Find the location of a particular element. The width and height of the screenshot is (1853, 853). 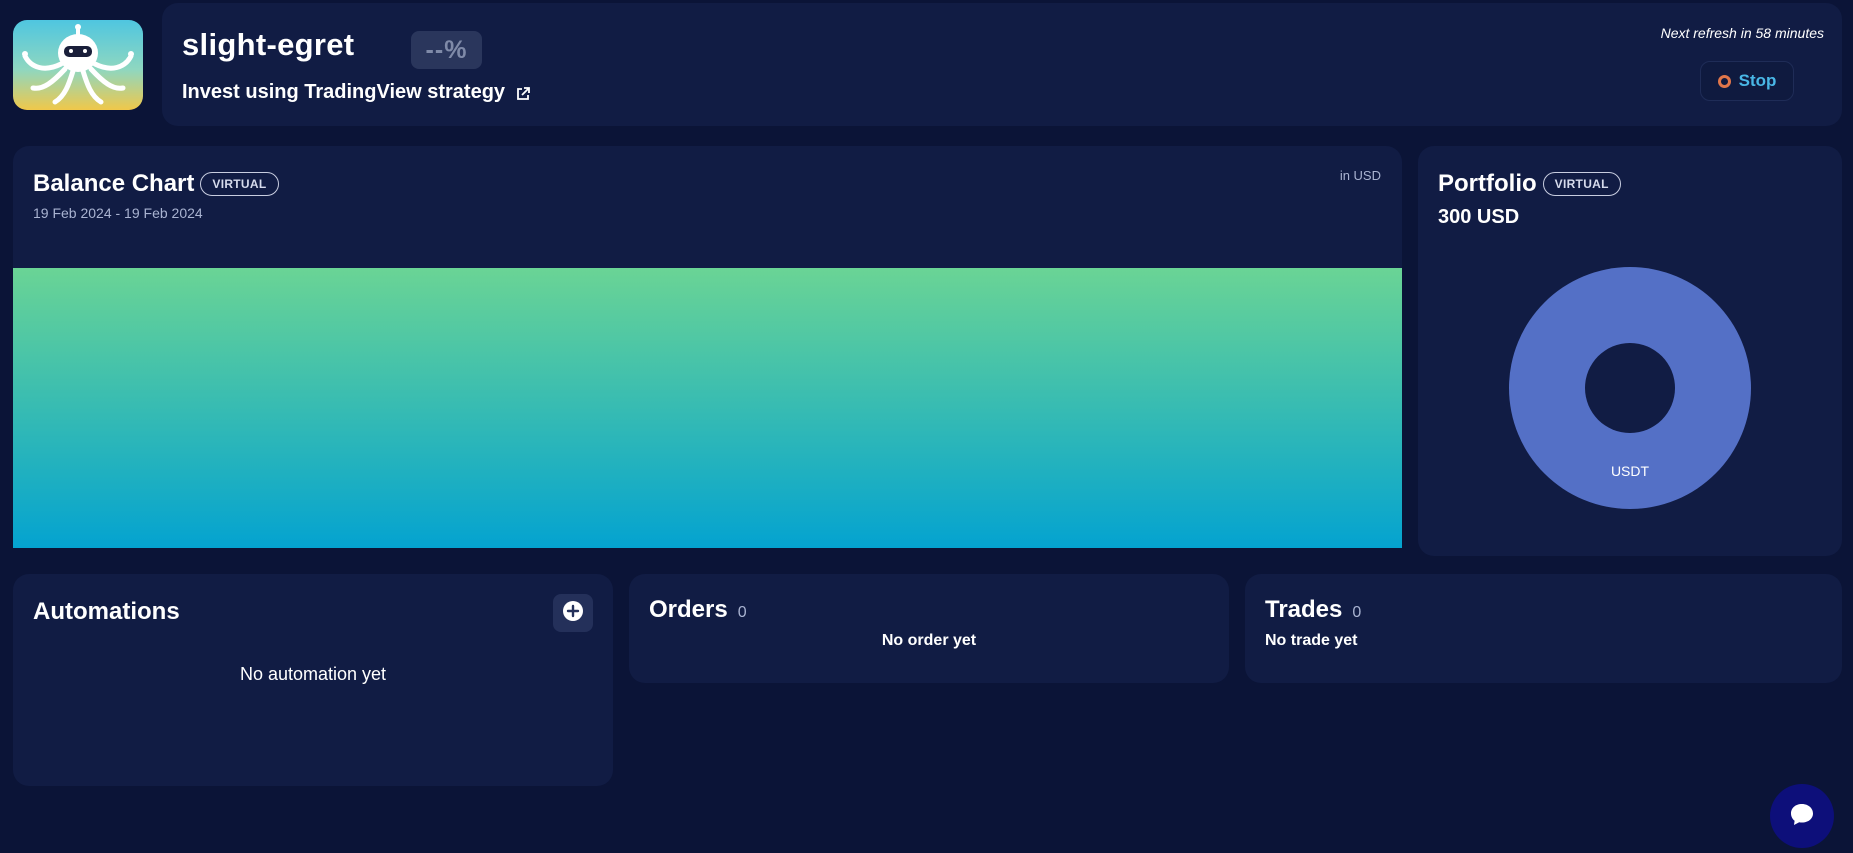

plus-circle-icon is located at coordinates (573, 613).